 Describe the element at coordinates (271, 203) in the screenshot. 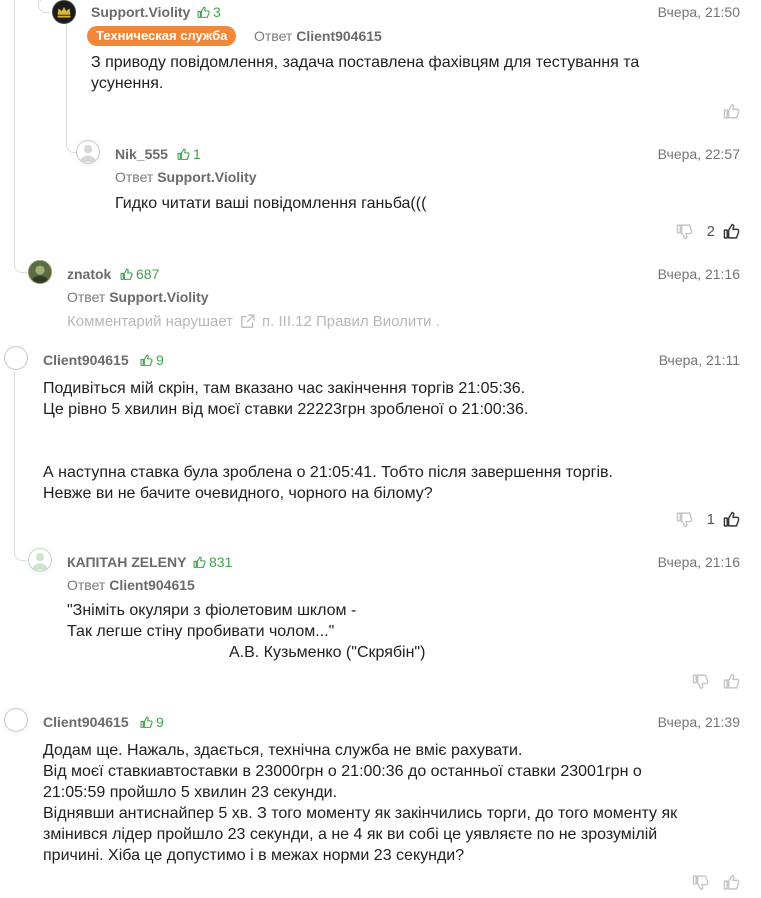

I see `comment-text: Гидко читати ваші повідомлення ганьба(((` at that location.